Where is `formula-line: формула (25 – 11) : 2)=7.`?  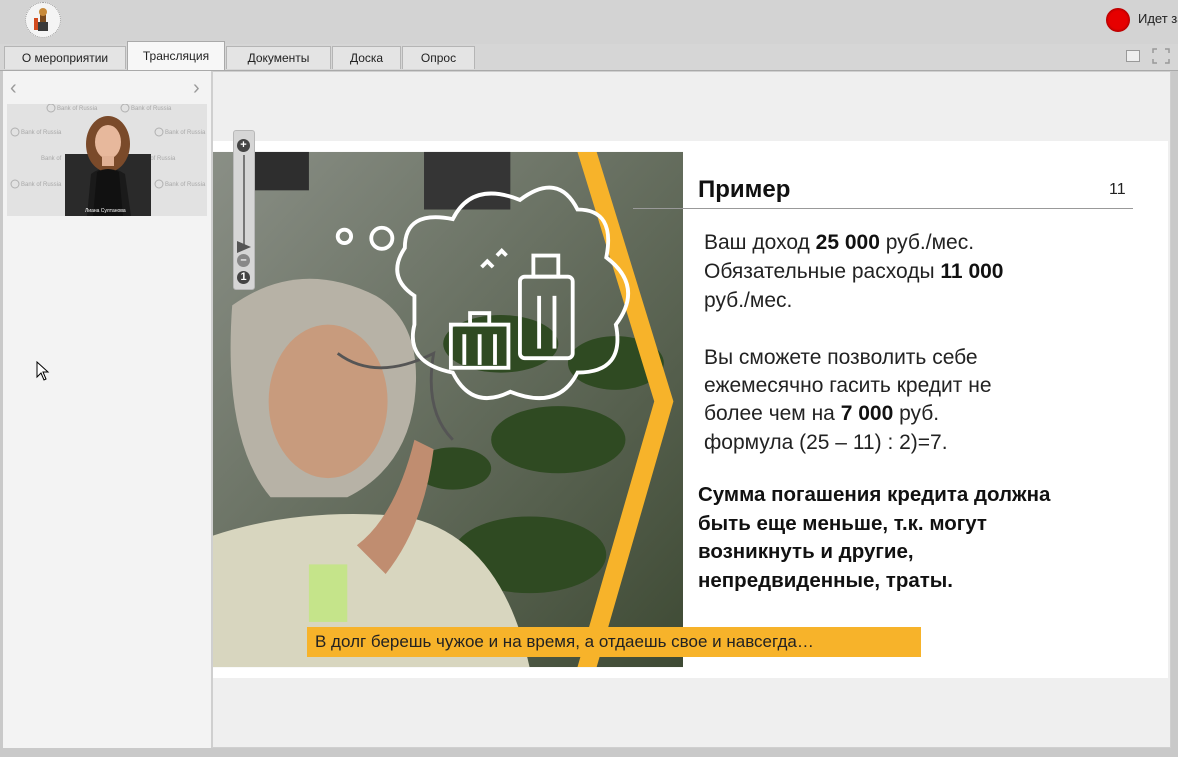 formula-line: формула (25 – 11) : 2)=7. is located at coordinates (826, 442).